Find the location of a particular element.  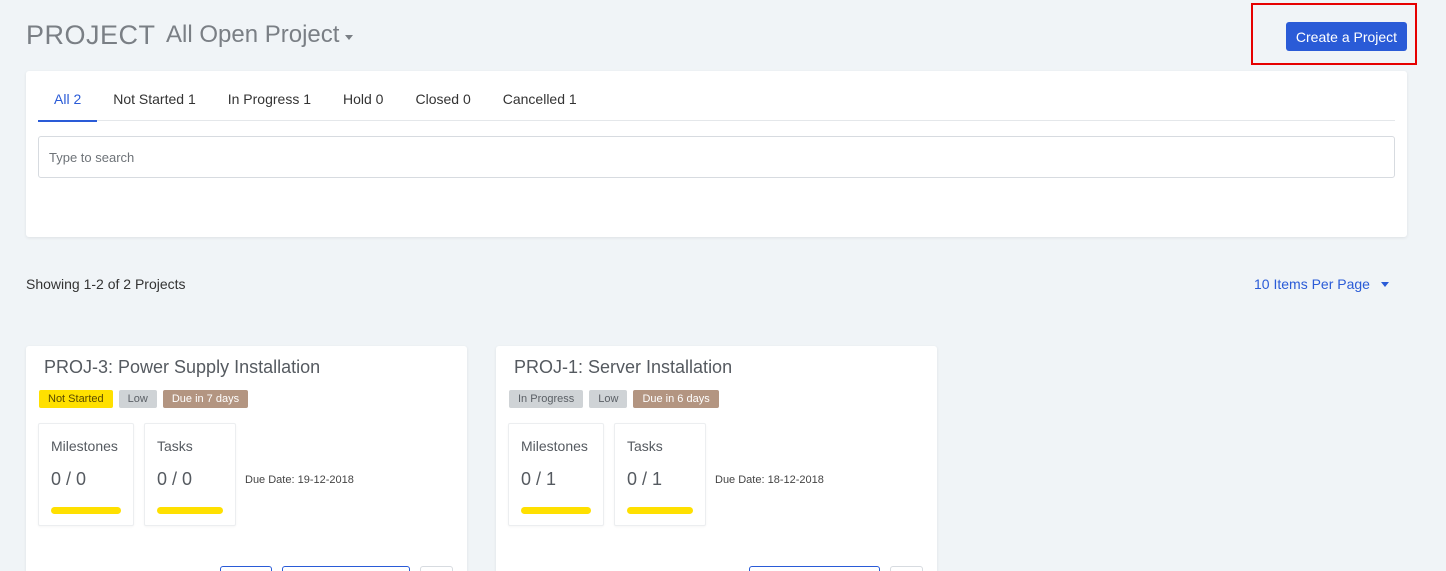

milestones-stat: Milestones 0 / 0 is located at coordinates (86, 474).